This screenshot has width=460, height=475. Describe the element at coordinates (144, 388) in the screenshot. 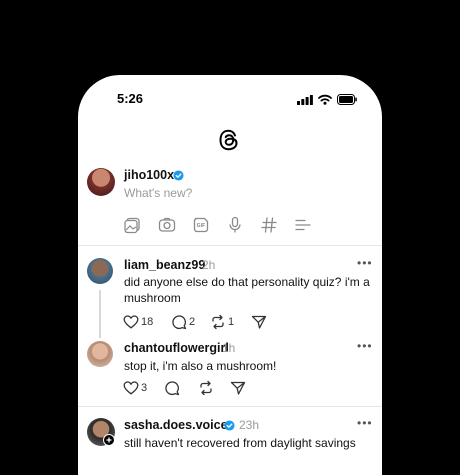

I see `like-count: 3` at that location.